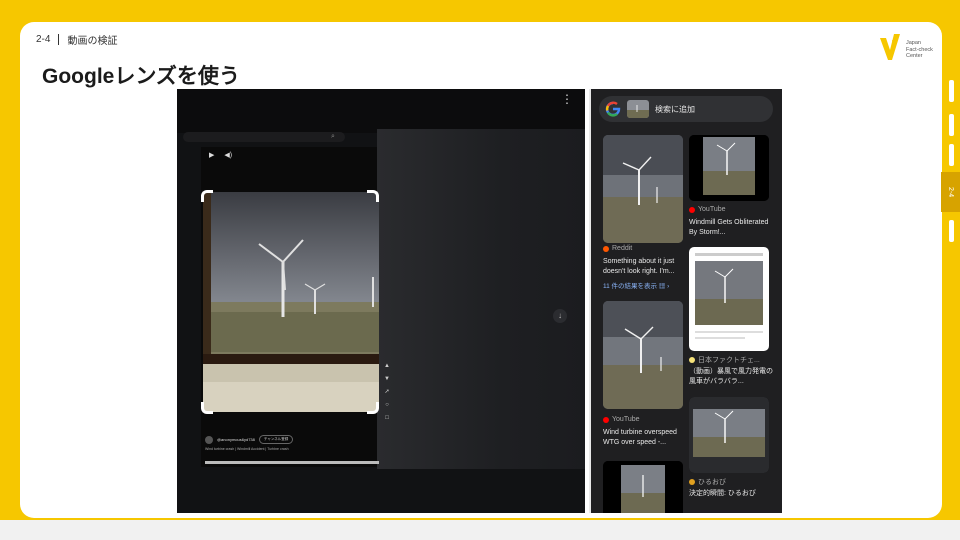  What do you see at coordinates (560, 316) in the screenshot?
I see `next-video-icon: ↓` at bounding box center [560, 316].